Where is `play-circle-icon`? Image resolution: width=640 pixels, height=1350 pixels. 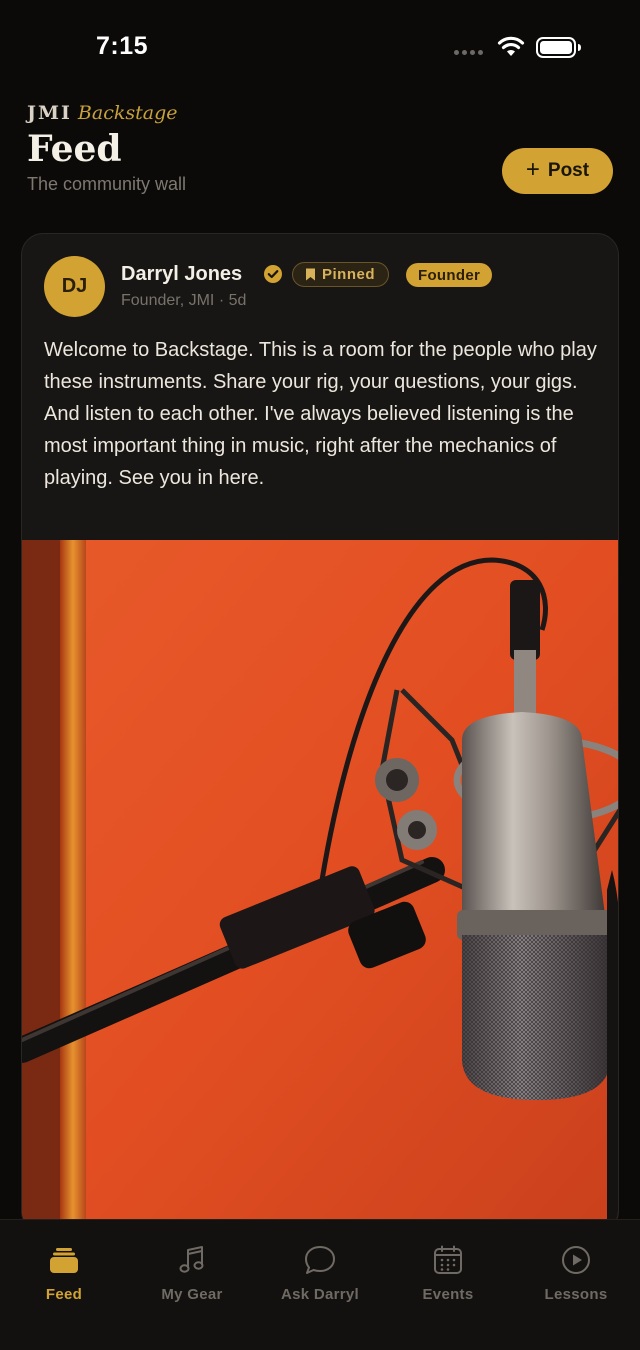
play-circle-icon is located at coordinates (576, 1260).